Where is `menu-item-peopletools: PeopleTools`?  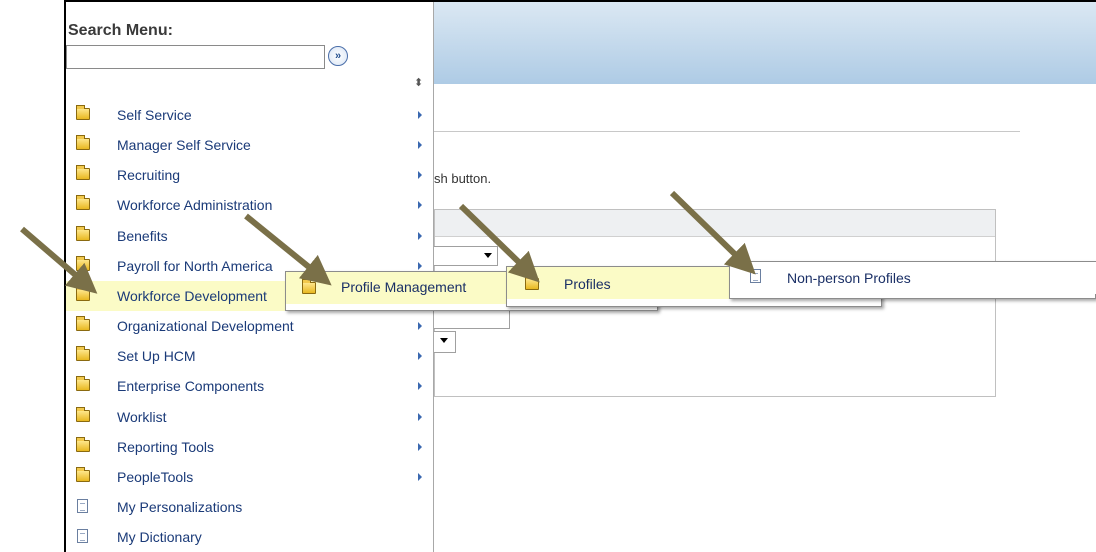
menu-item-peopletools: PeopleTools is located at coordinates (249, 477).